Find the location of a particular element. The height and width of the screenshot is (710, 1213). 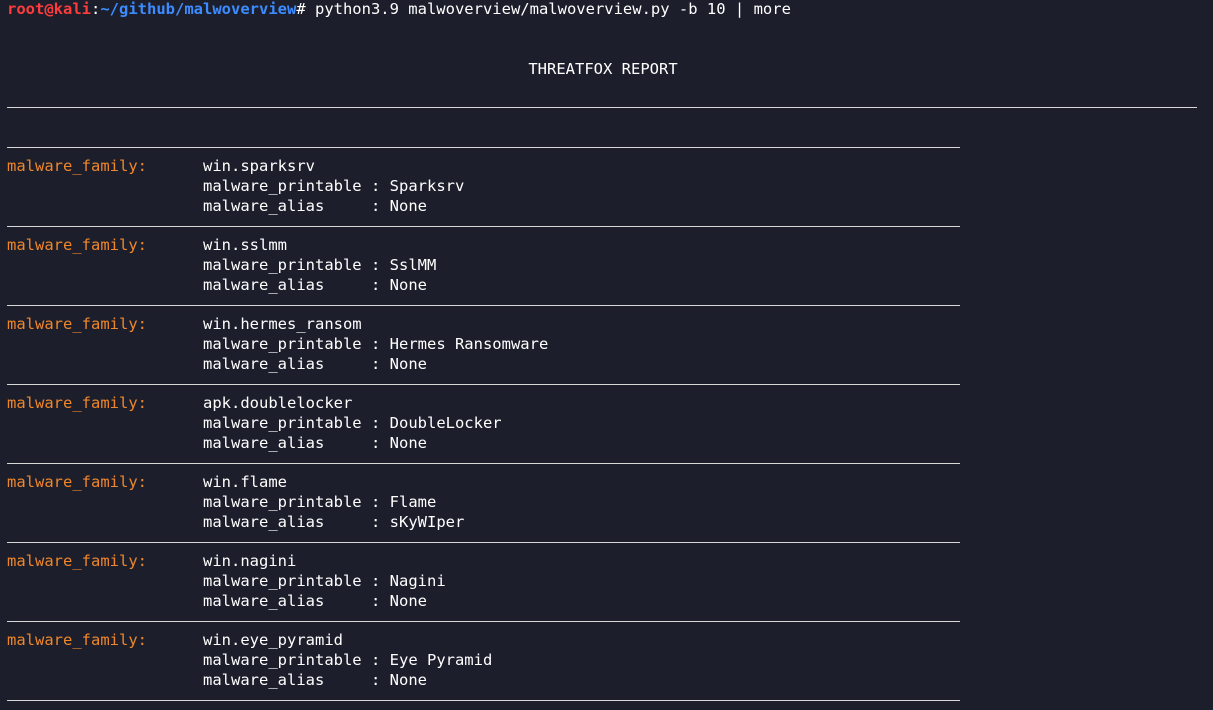

entries-top-divider is located at coordinates (483, 147).